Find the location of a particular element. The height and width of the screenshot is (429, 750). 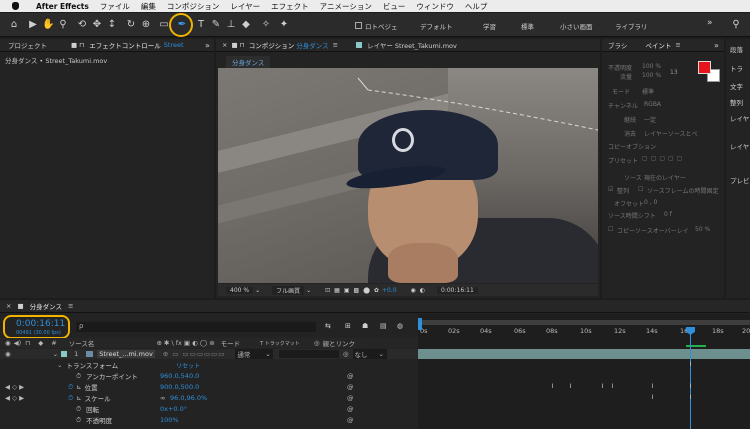

dolly-camera-icon: ↕ is located at coordinates (112, 25).